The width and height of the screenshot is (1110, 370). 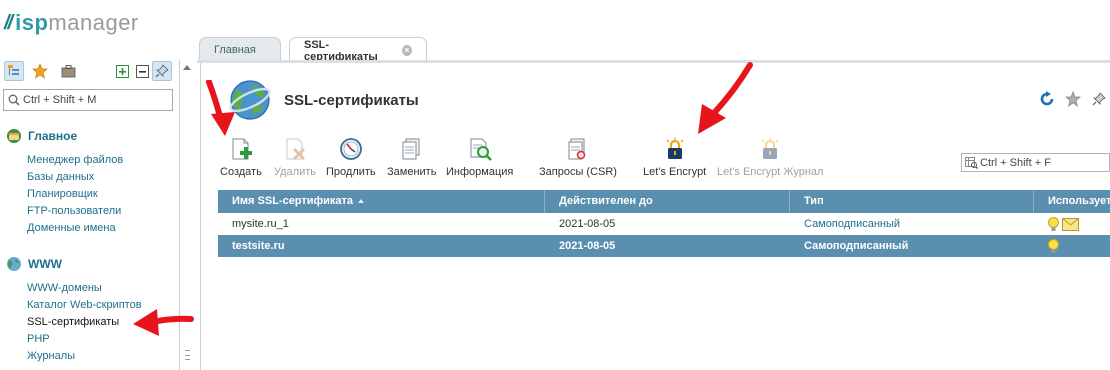 What do you see at coordinates (84, 288) in the screenshot?
I see `menu-item-www-domains: WWW-домены` at bounding box center [84, 288].